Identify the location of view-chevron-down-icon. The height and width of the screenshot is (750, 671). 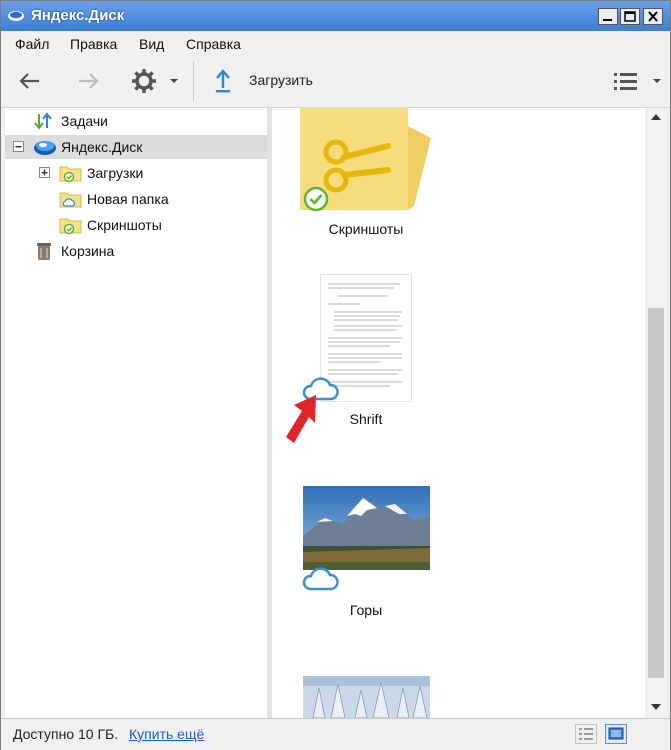
(657, 81).